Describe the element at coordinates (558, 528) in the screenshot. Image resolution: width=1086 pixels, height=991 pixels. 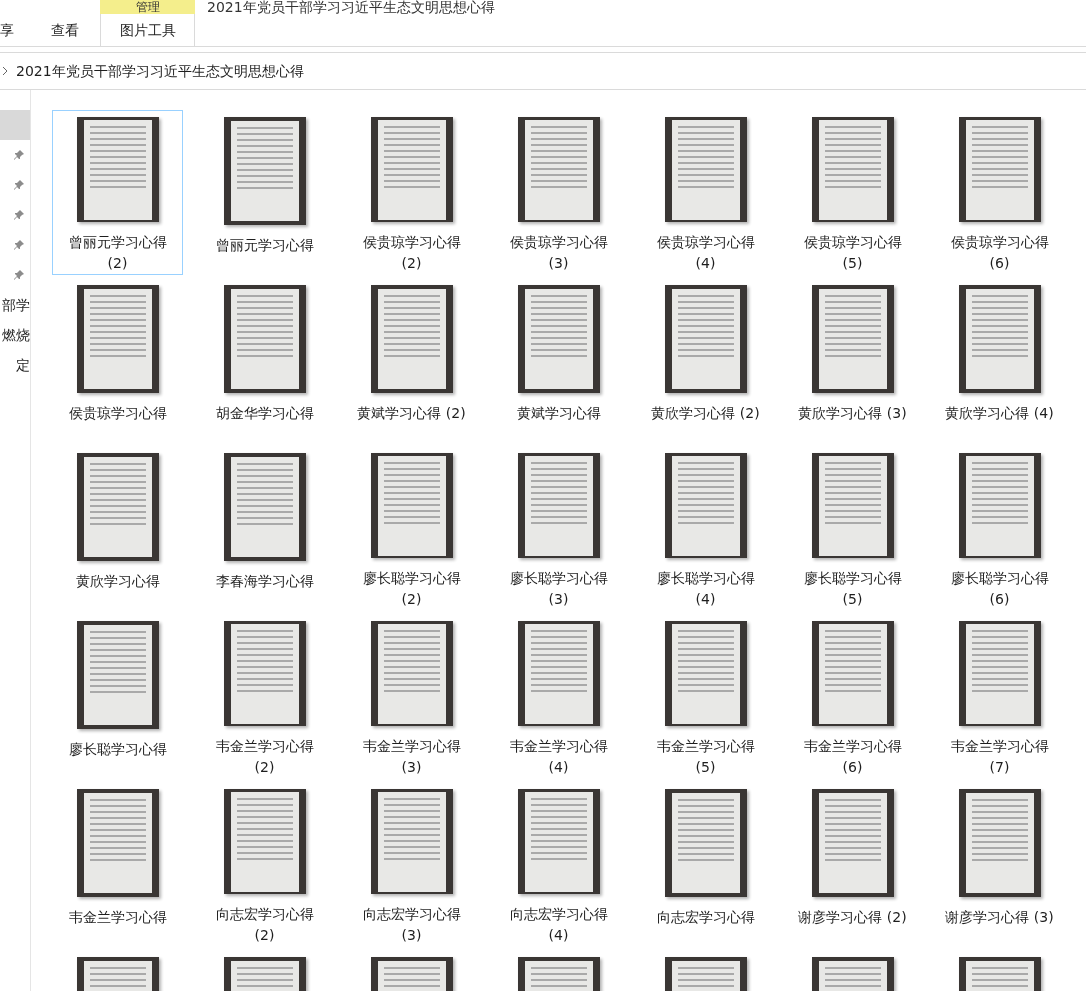
I see `file-item: 廖长聪学习心得 (3)` at that location.